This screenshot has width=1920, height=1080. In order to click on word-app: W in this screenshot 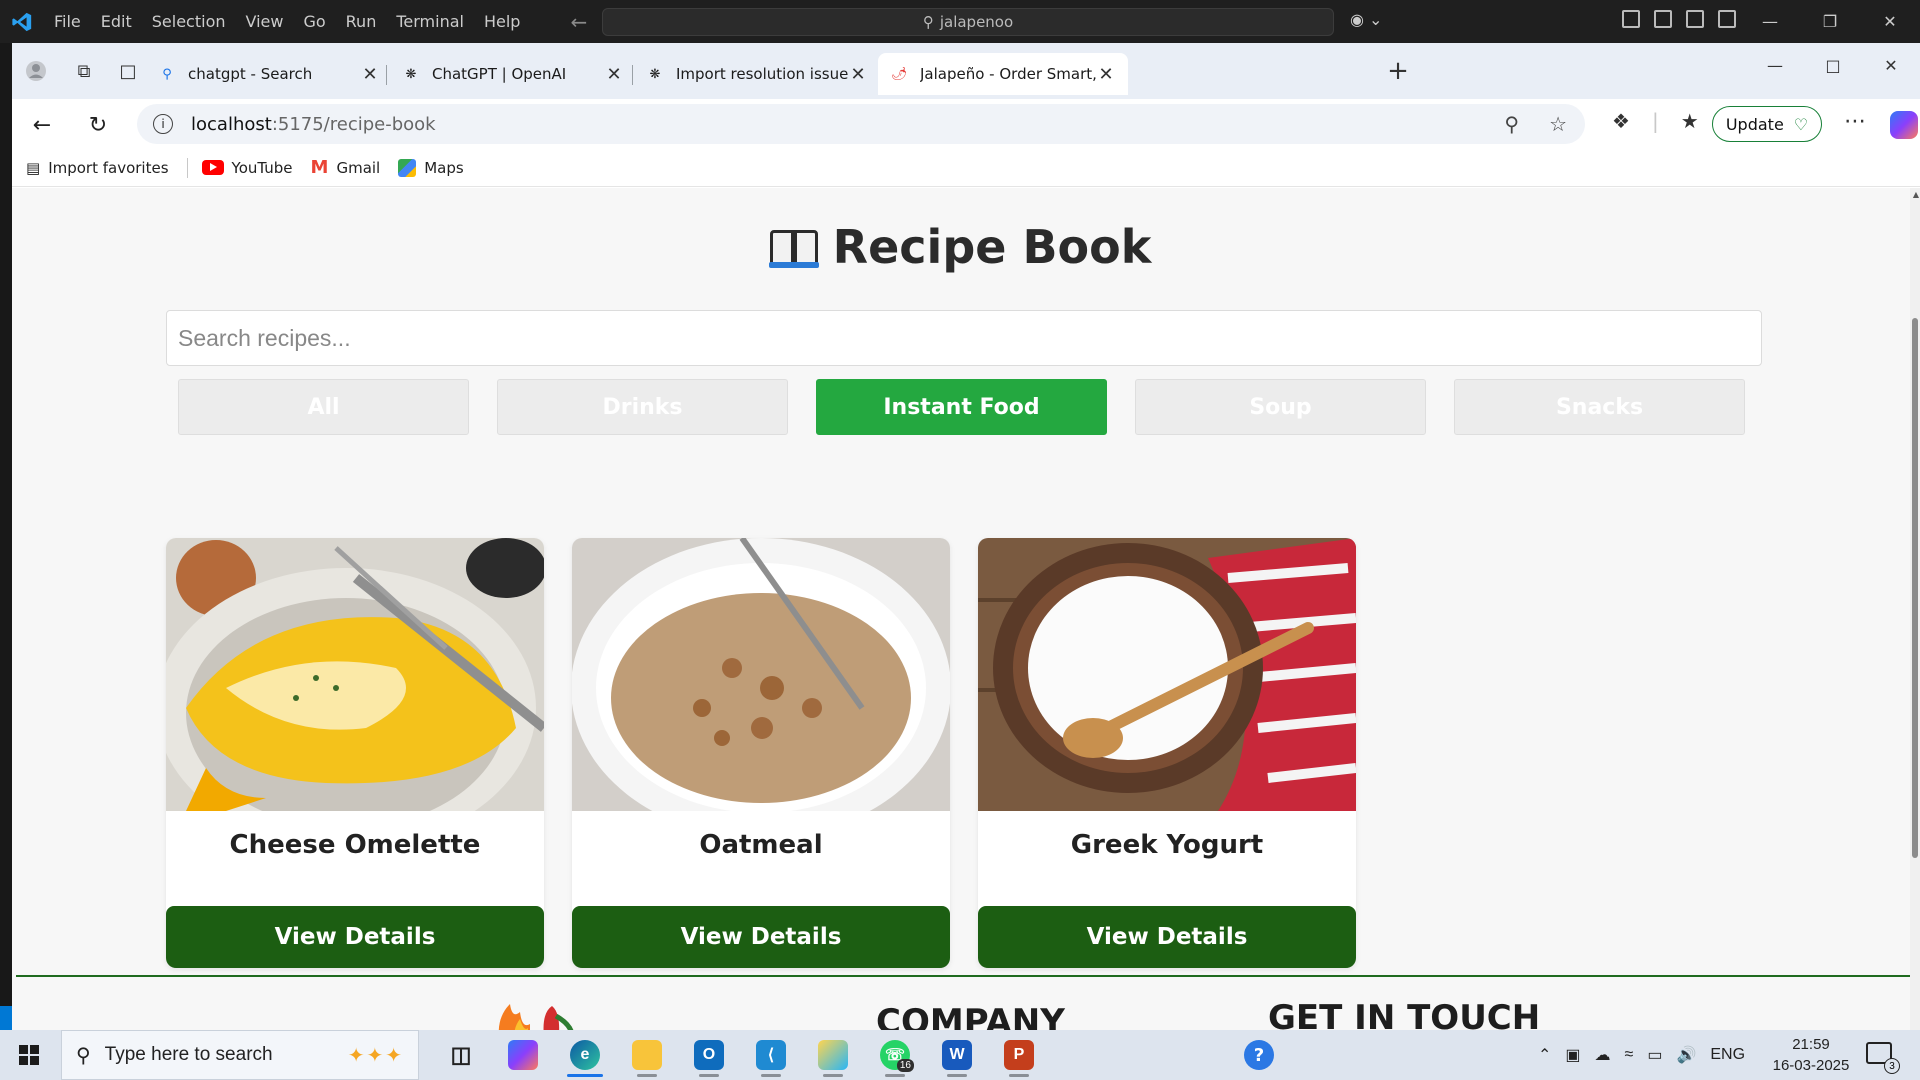, I will do `click(957, 1055)`.